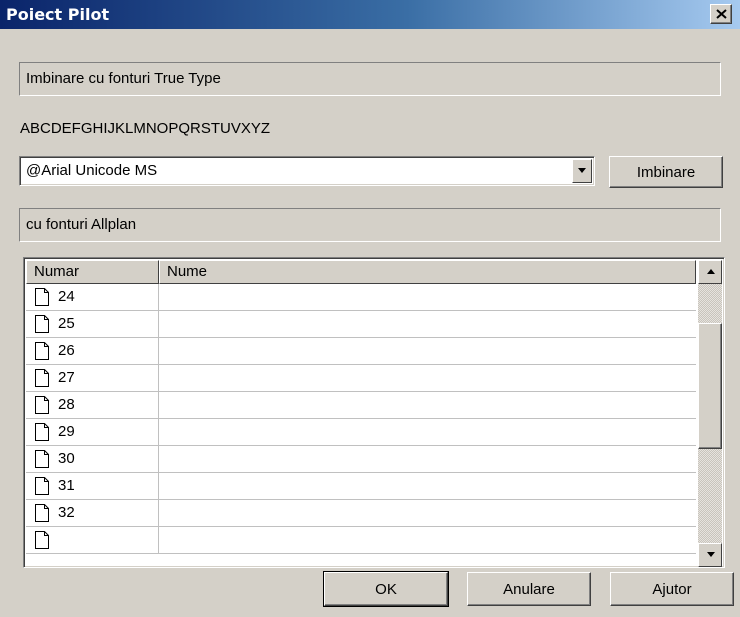 This screenshot has height=617, width=740. What do you see at coordinates (92, 513) in the screenshot?
I see `cell-numar: 32` at bounding box center [92, 513].